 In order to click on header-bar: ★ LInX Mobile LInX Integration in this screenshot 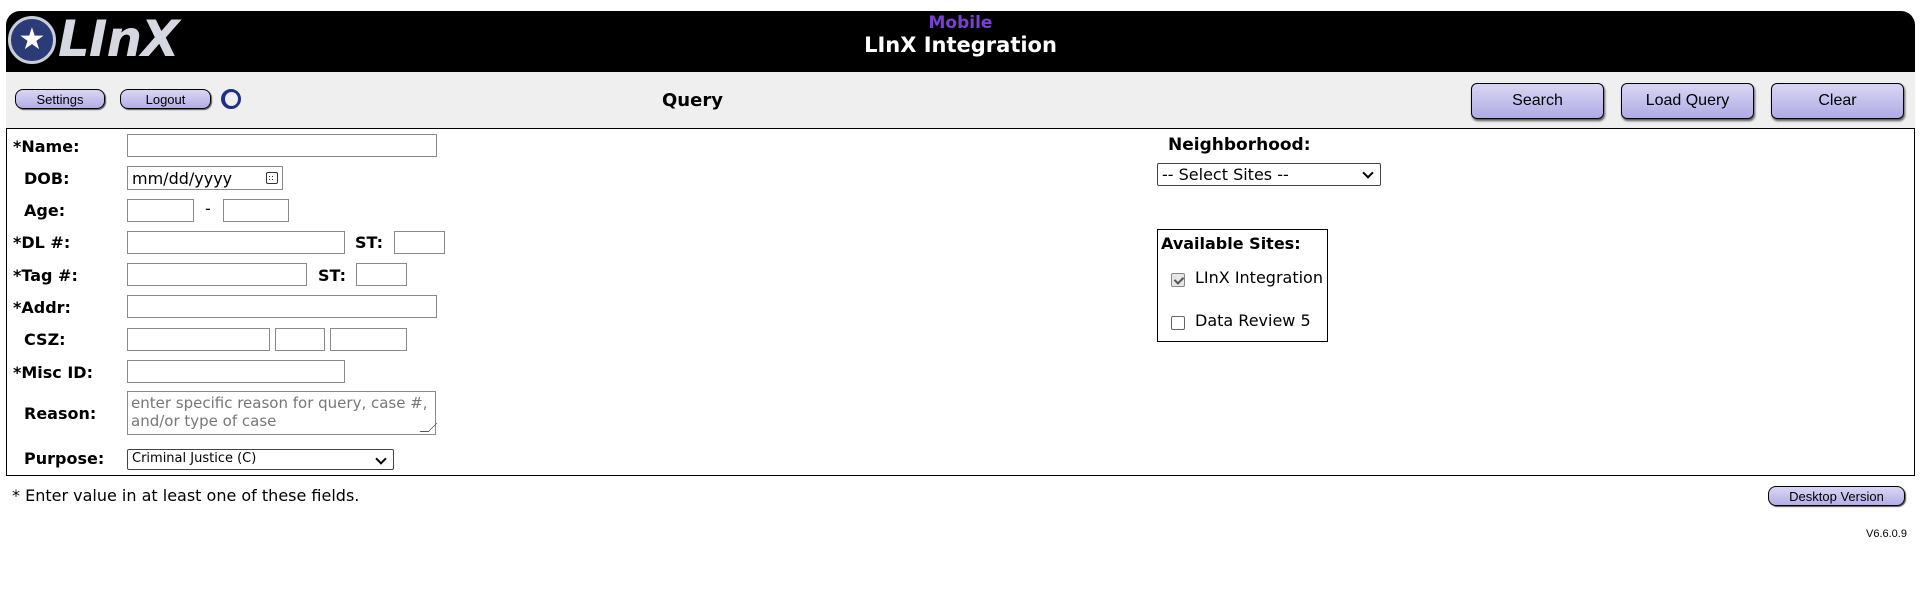, I will do `click(960, 41)`.